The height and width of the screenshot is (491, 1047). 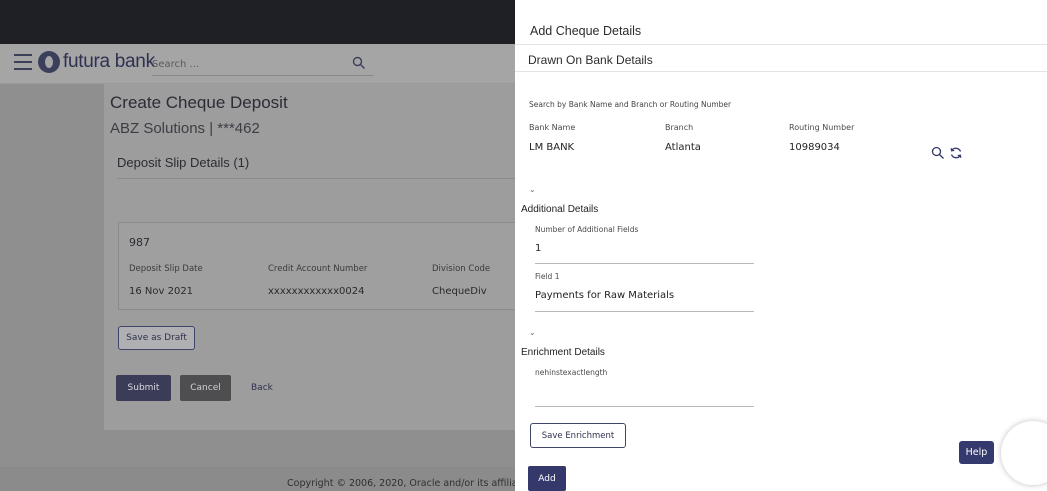 What do you see at coordinates (956, 153) in the screenshot?
I see `refresh-icon` at bounding box center [956, 153].